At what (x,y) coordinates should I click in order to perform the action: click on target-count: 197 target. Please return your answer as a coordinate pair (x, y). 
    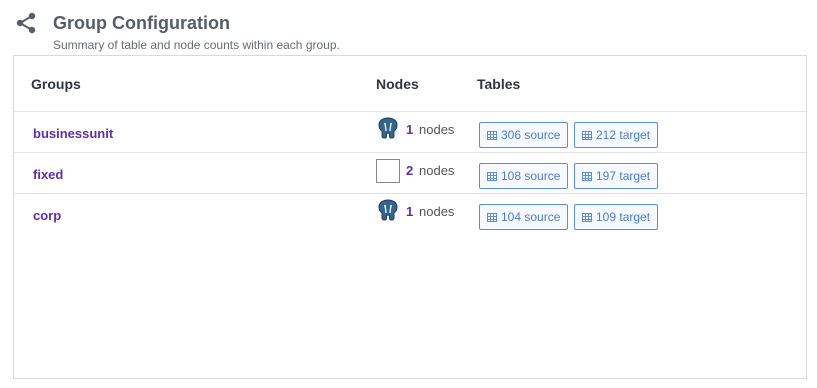
    Looking at the image, I should click on (623, 176).